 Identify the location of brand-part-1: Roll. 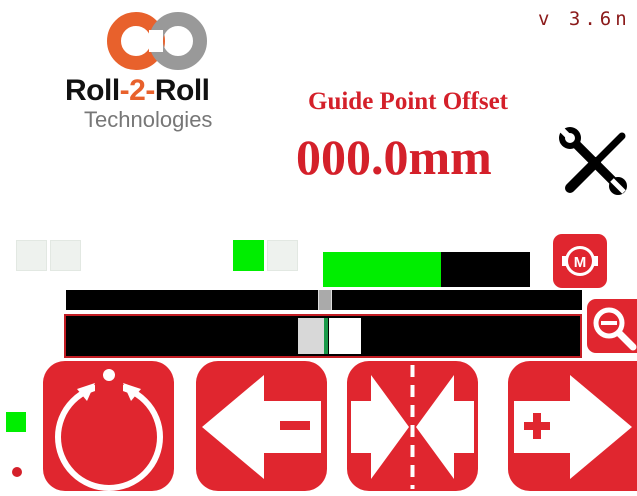
(92, 90).